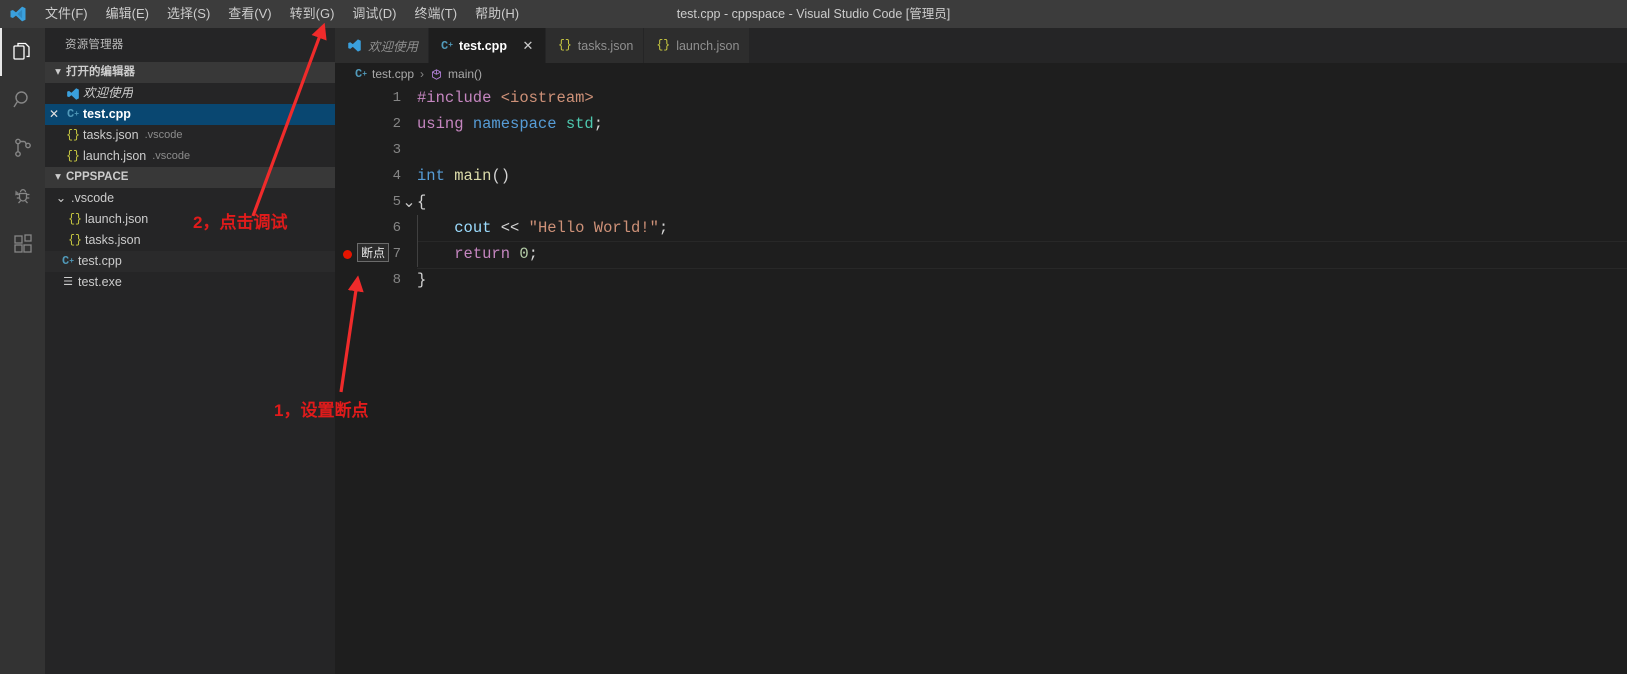 This screenshot has height=674, width=1627. I want to click on code-line: 1 #include <iostream>, so click(981, 98).